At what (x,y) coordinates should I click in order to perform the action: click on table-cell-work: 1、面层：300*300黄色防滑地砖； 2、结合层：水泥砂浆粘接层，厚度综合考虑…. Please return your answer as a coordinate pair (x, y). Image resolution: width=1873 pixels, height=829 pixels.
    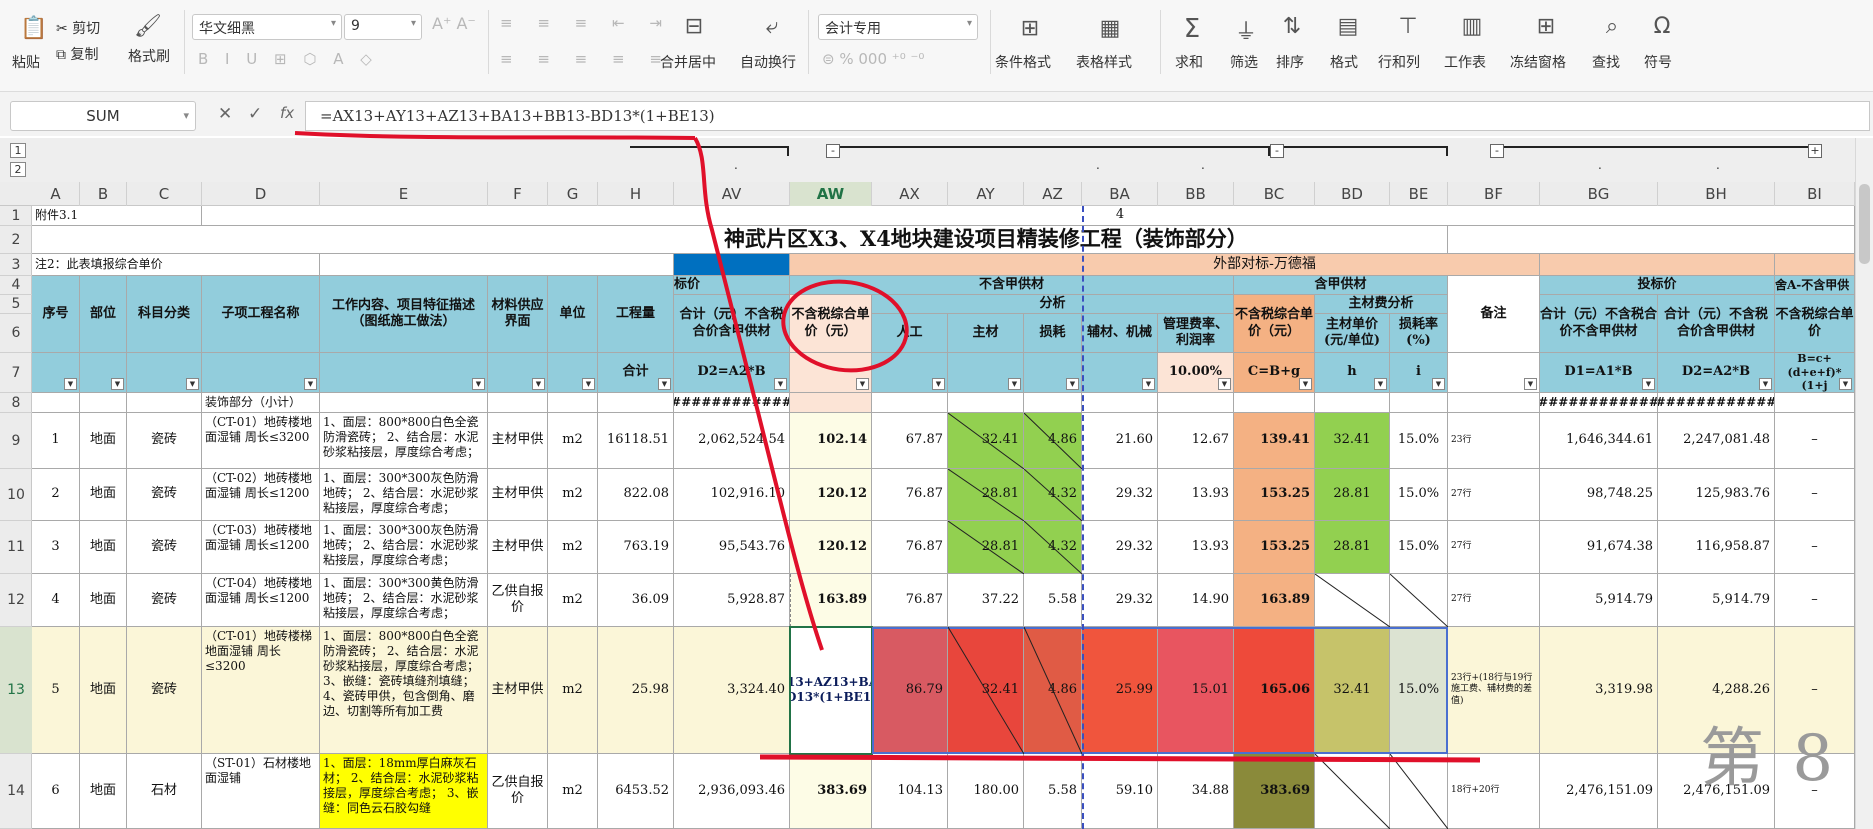
    Looking at the image, I should click on (404, 600).